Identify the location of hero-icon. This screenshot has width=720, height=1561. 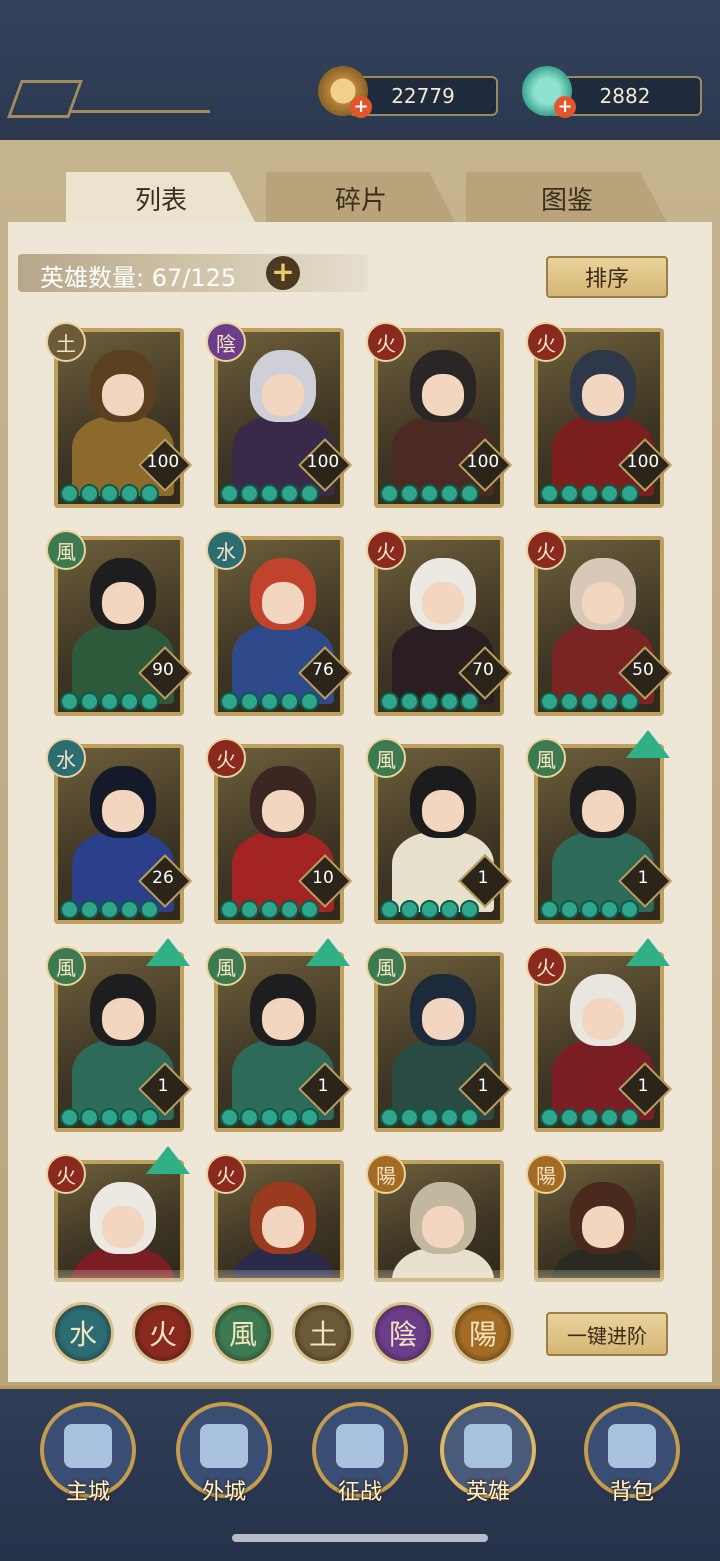
(488, 1446).